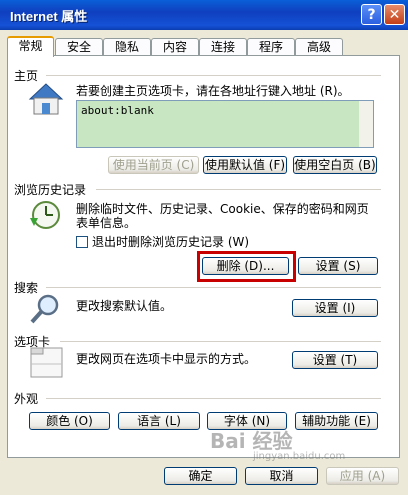 The image size is (408, 495). Describe the element at coordinates (82, 242) in the screenshot. I see `delete-on-exit-checkbox` at that location.